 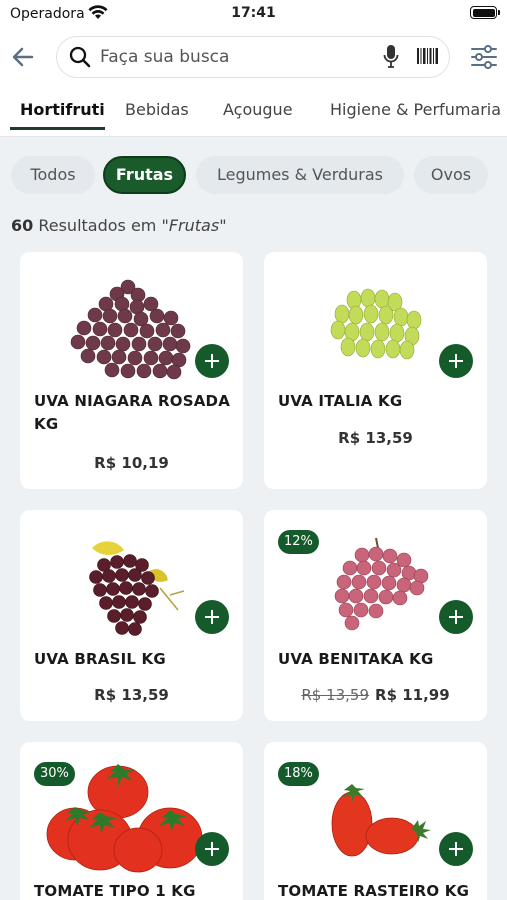 What do you see at coordinates (485, 12) in the screenshot?
I see `battery-icon` at bounding box center [485, 12].